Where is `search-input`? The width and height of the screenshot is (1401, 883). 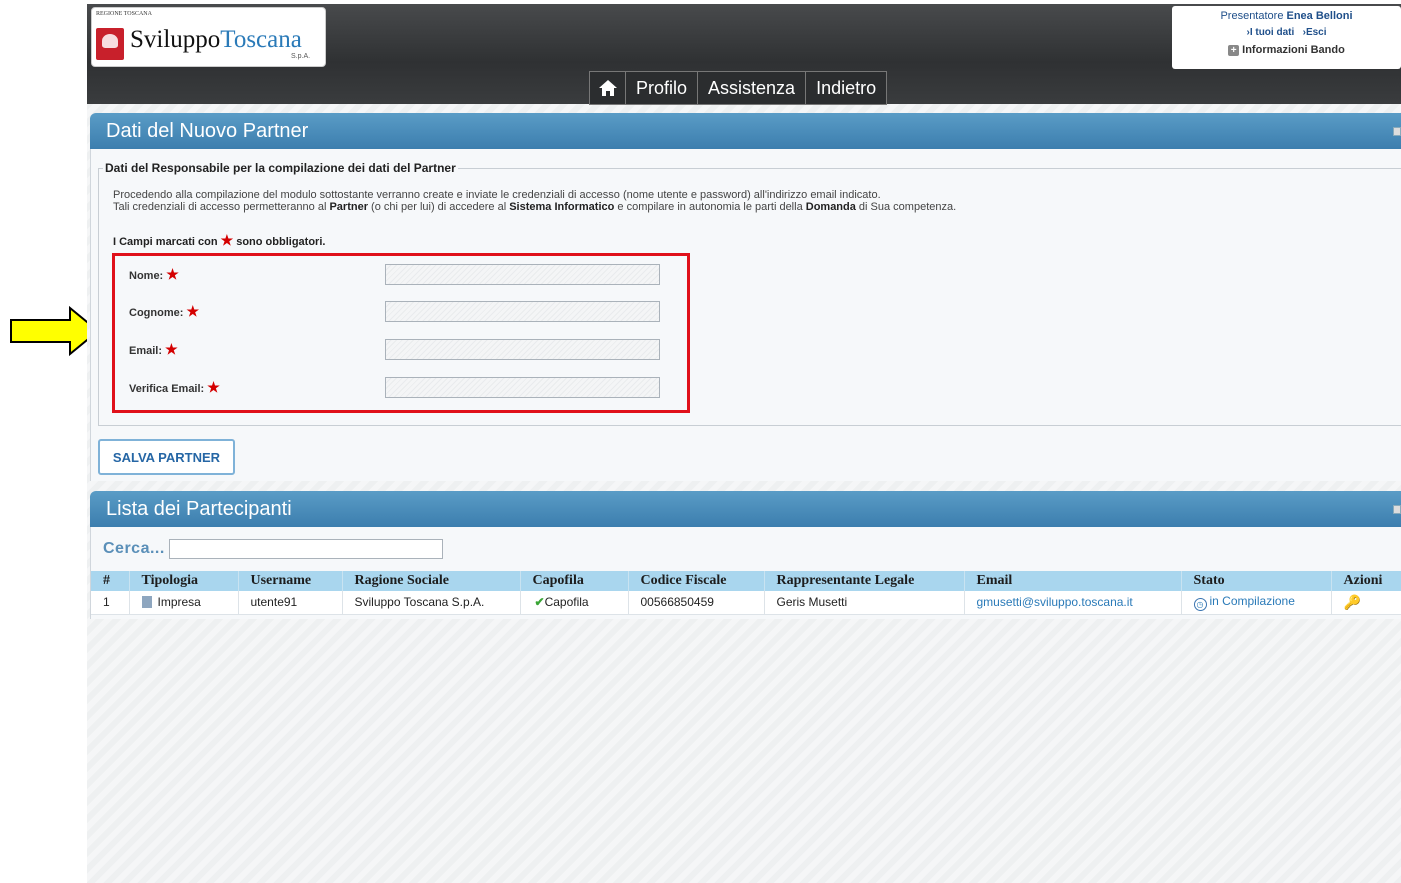 search-input is located at coordinates (305, 549).